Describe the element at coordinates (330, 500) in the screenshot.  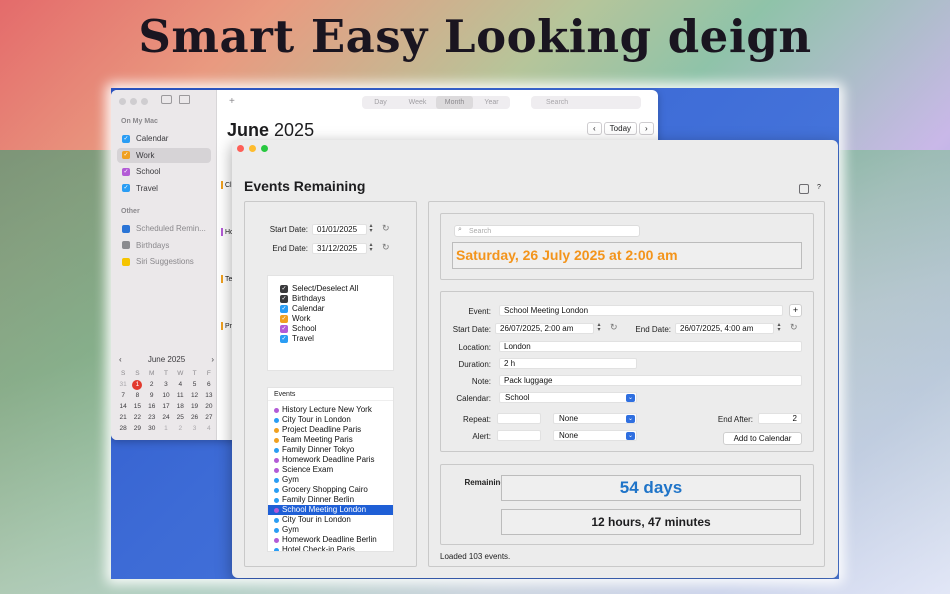
I see `list-item: Family Dinner Berlin` at that location.